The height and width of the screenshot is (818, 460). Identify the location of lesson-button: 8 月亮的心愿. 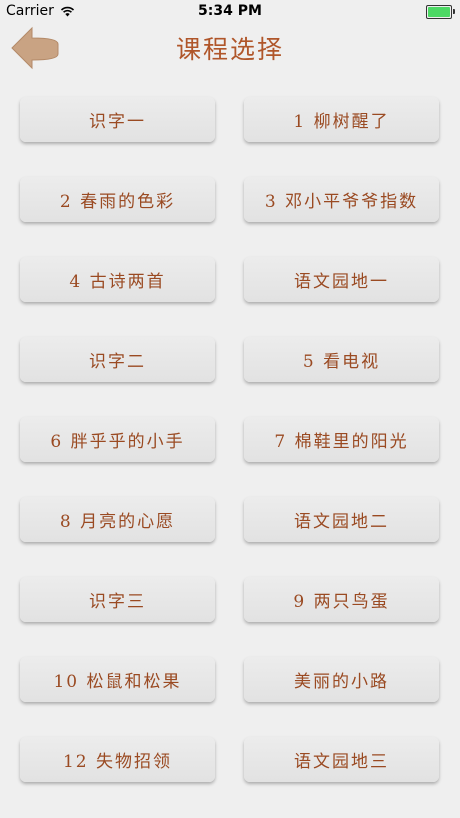
(117, 519).